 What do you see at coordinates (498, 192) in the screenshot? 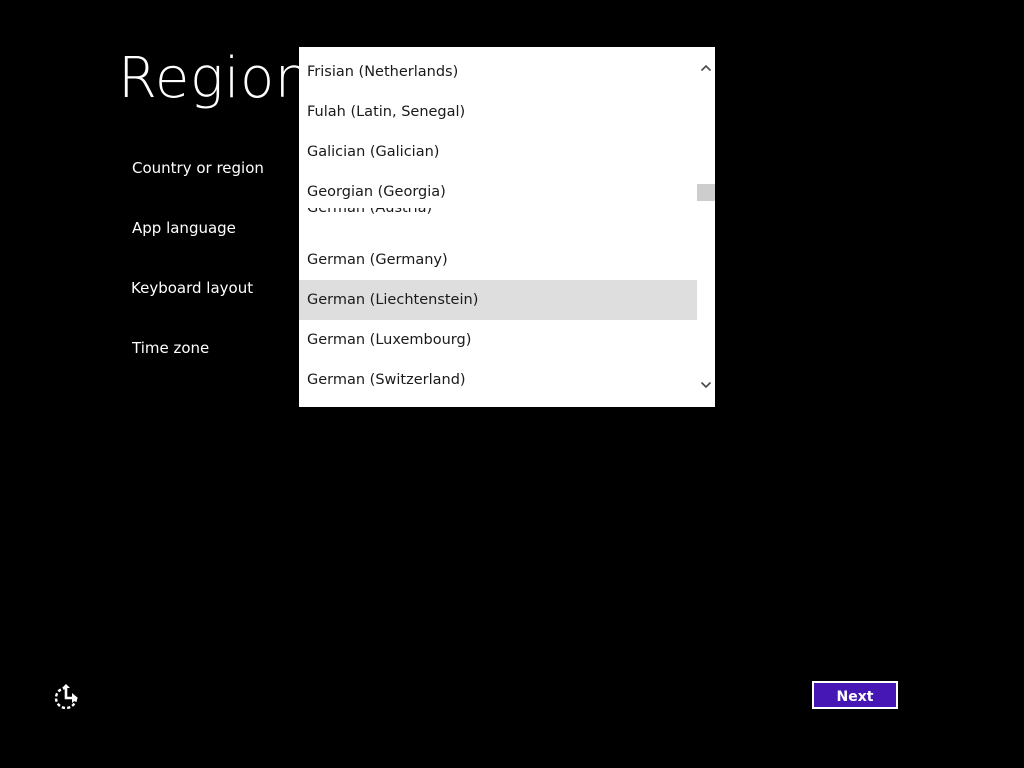
I see `list-item: Georgian (Georgia)` at bounding box center [498, 192].